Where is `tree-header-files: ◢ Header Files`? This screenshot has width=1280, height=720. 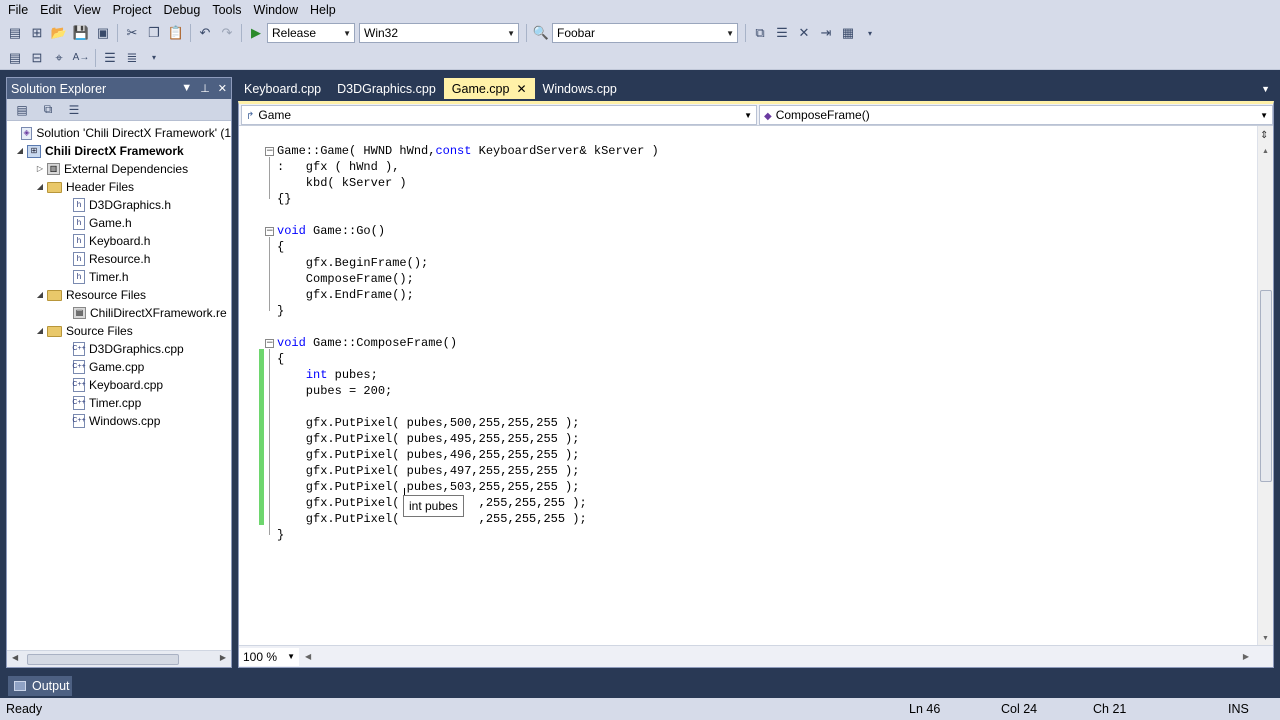
tree-header-files: ◢ Header Files is located at coordinates (119, 187).